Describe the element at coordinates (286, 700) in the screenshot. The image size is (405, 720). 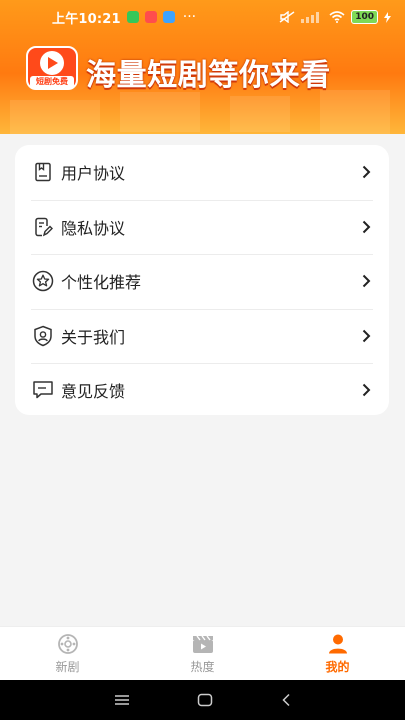
I see `back-icon` at that location.